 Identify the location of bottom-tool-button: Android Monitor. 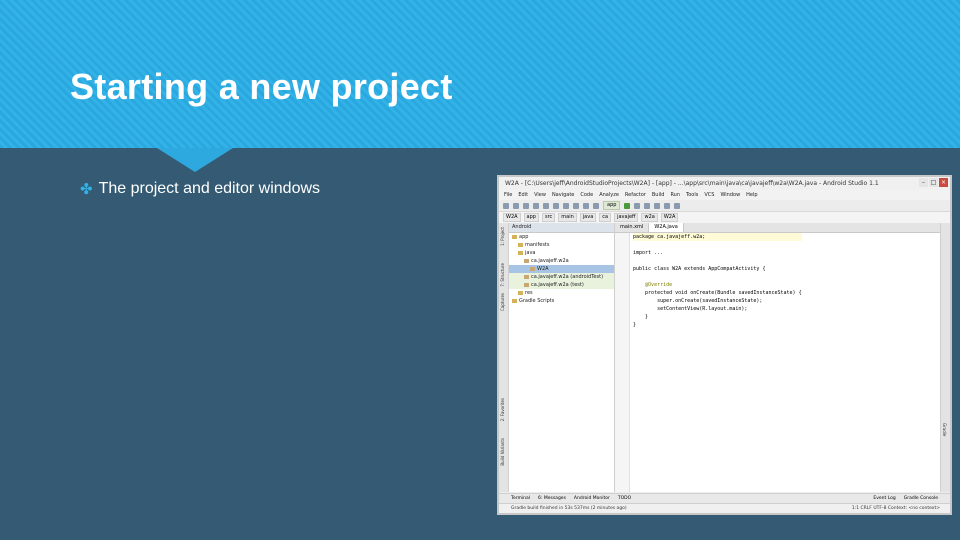
(592, 498).